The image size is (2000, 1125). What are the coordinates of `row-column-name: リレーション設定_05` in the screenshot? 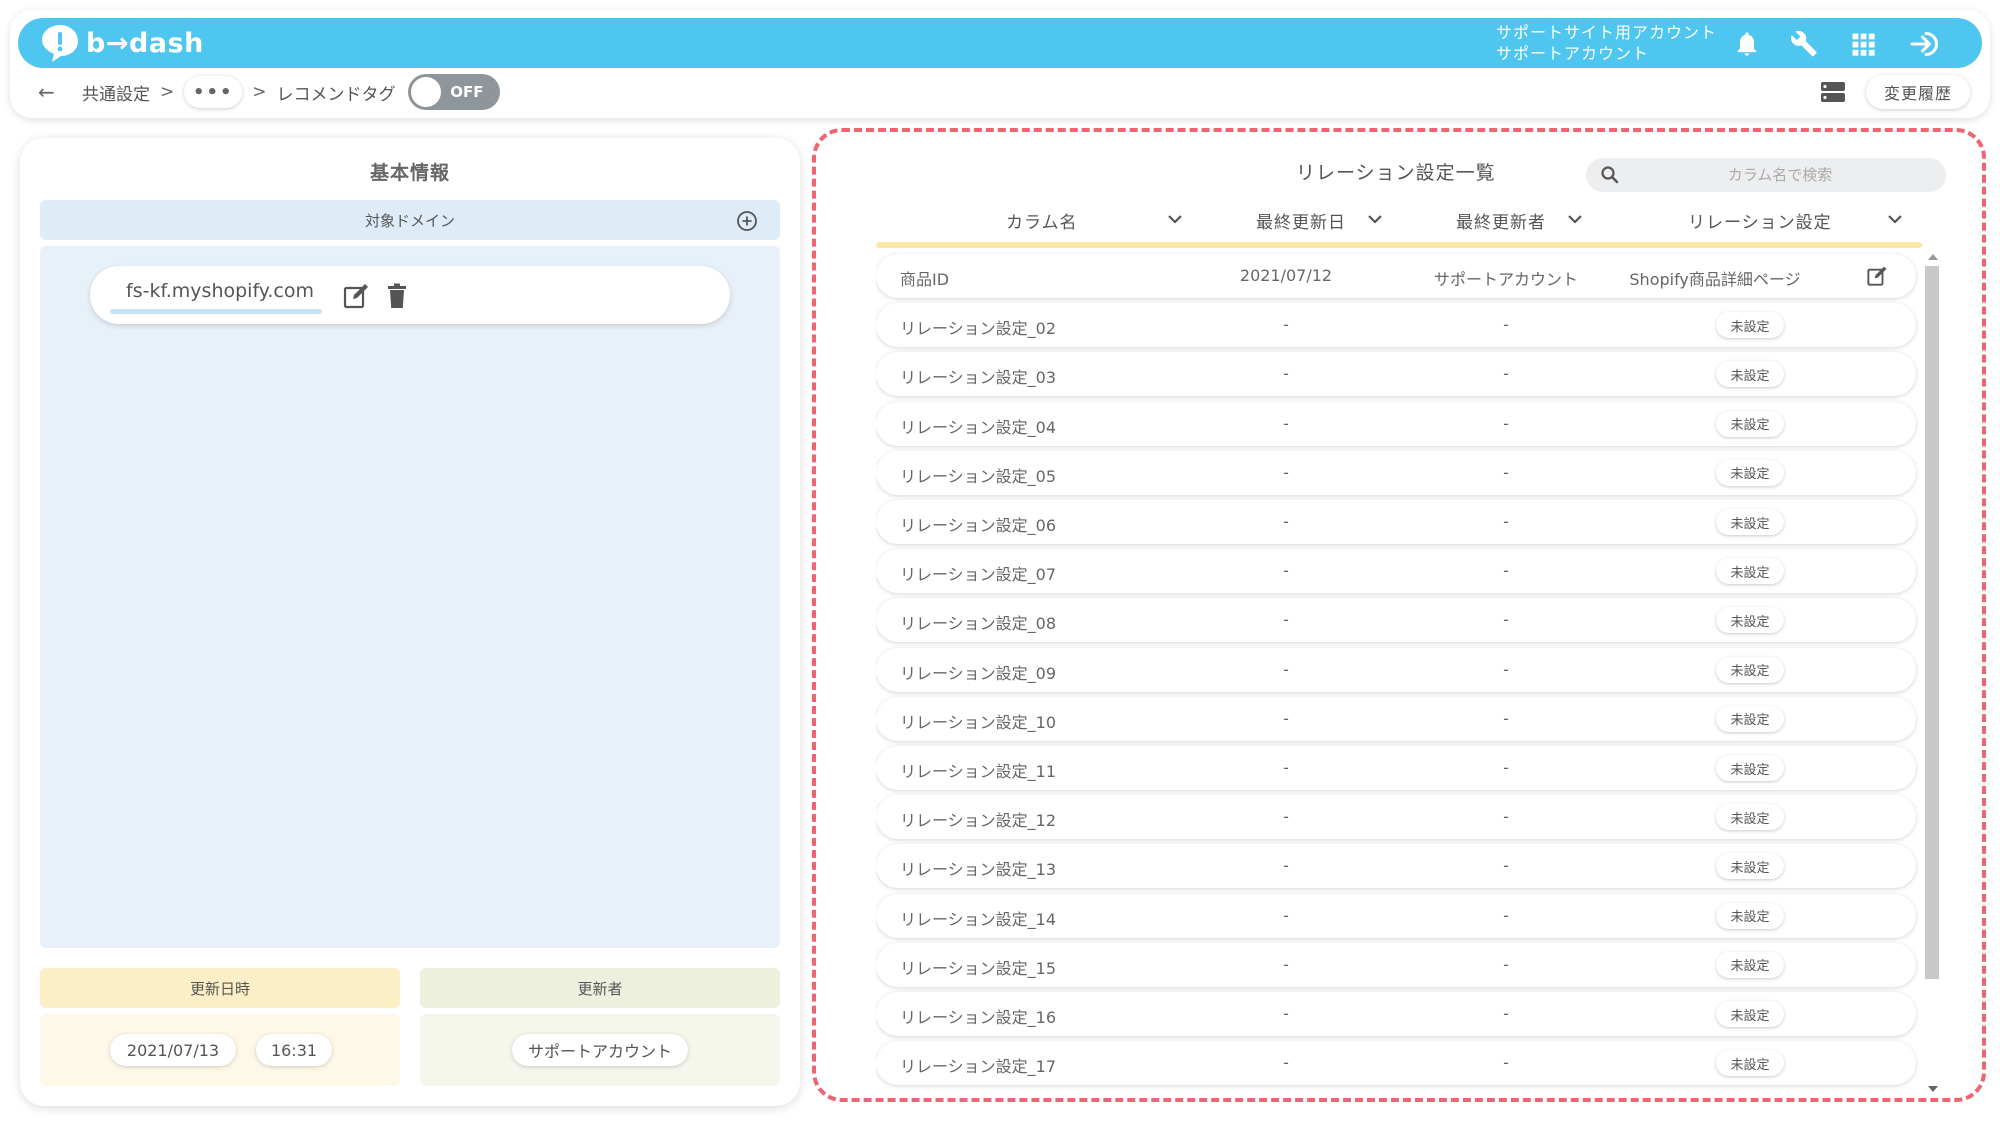 It's located at (978, 476).